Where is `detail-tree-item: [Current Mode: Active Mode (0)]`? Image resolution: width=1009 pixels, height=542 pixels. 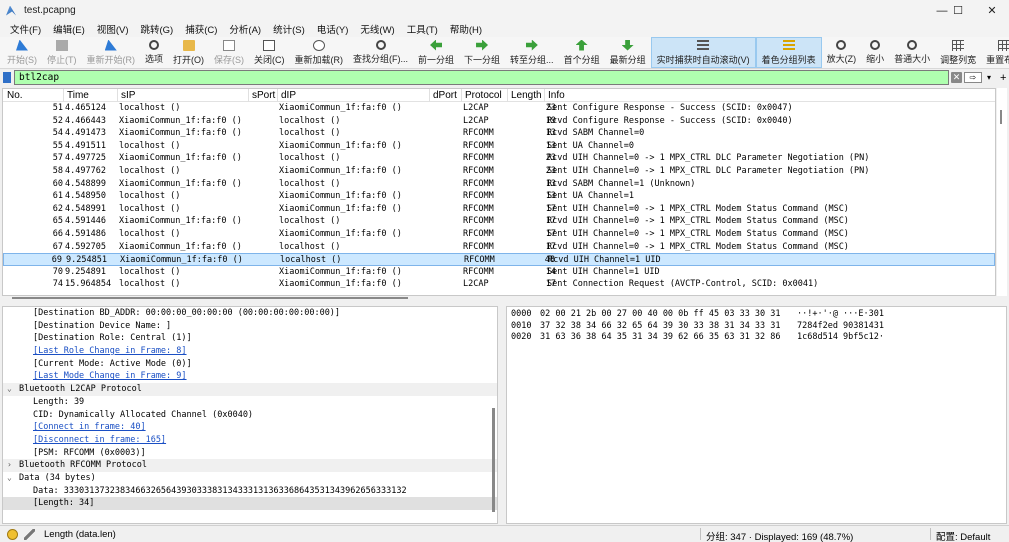
detail-tree-item: [Current Mode: Active Mode (0)] is located at coordinates (250, 364).